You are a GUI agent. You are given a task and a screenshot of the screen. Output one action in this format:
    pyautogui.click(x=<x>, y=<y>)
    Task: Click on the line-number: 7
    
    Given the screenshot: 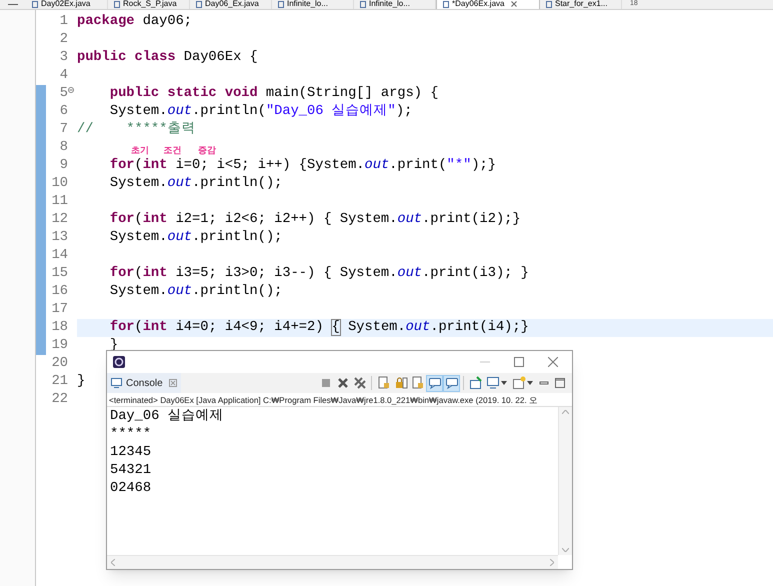 What is the action you would take?
    pyautogui.click(x=63, y=129)
    